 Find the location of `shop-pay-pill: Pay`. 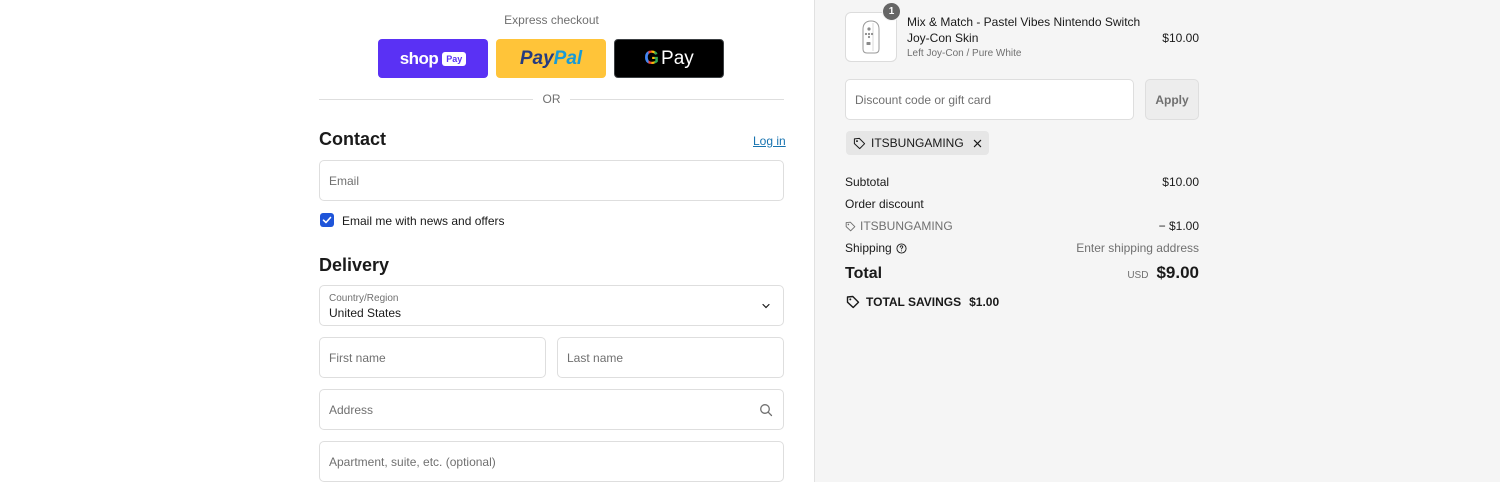

shop-pay-pill: Pay is located at coordinates (454, 58).